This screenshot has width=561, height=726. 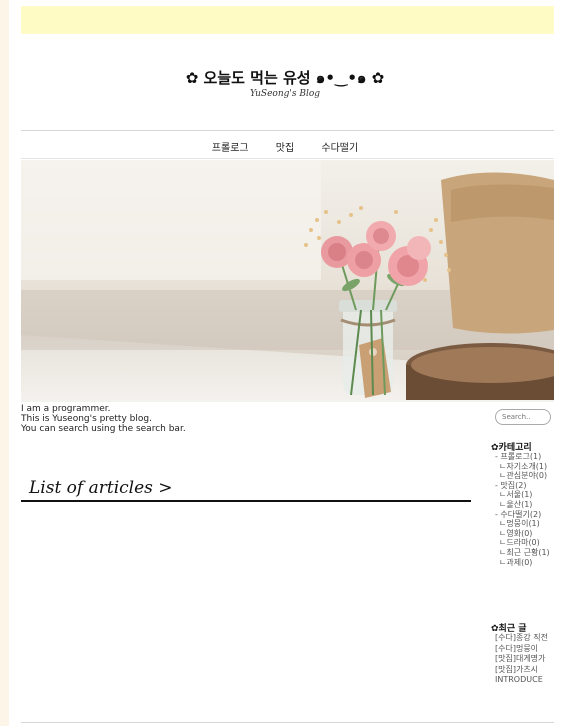 What do you see at coordinates (66, 409) in the screenshot?
I see `intro-line: I am a programmer.` at bounding box center [66, 409].